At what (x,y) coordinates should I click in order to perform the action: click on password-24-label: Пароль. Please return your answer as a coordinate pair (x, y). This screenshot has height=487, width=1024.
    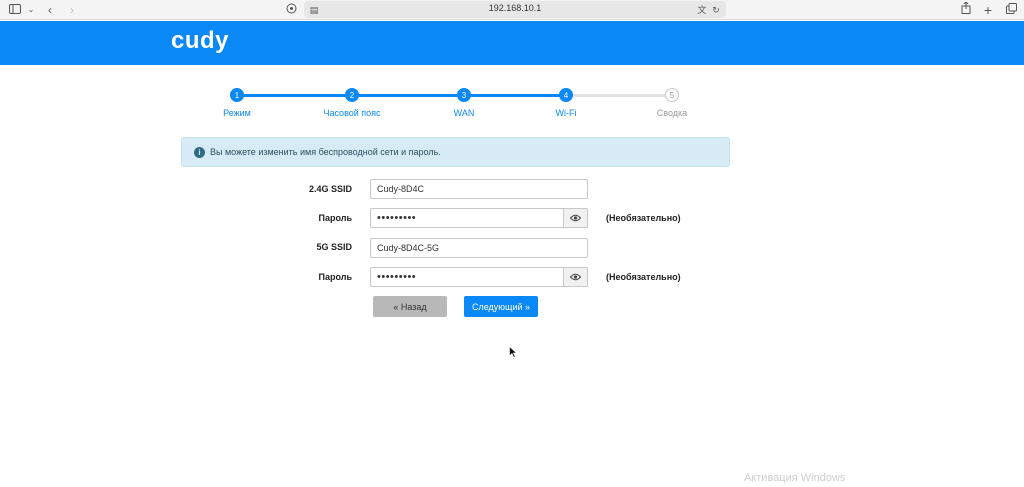
    Looking at the image, I should click on (335, 218).